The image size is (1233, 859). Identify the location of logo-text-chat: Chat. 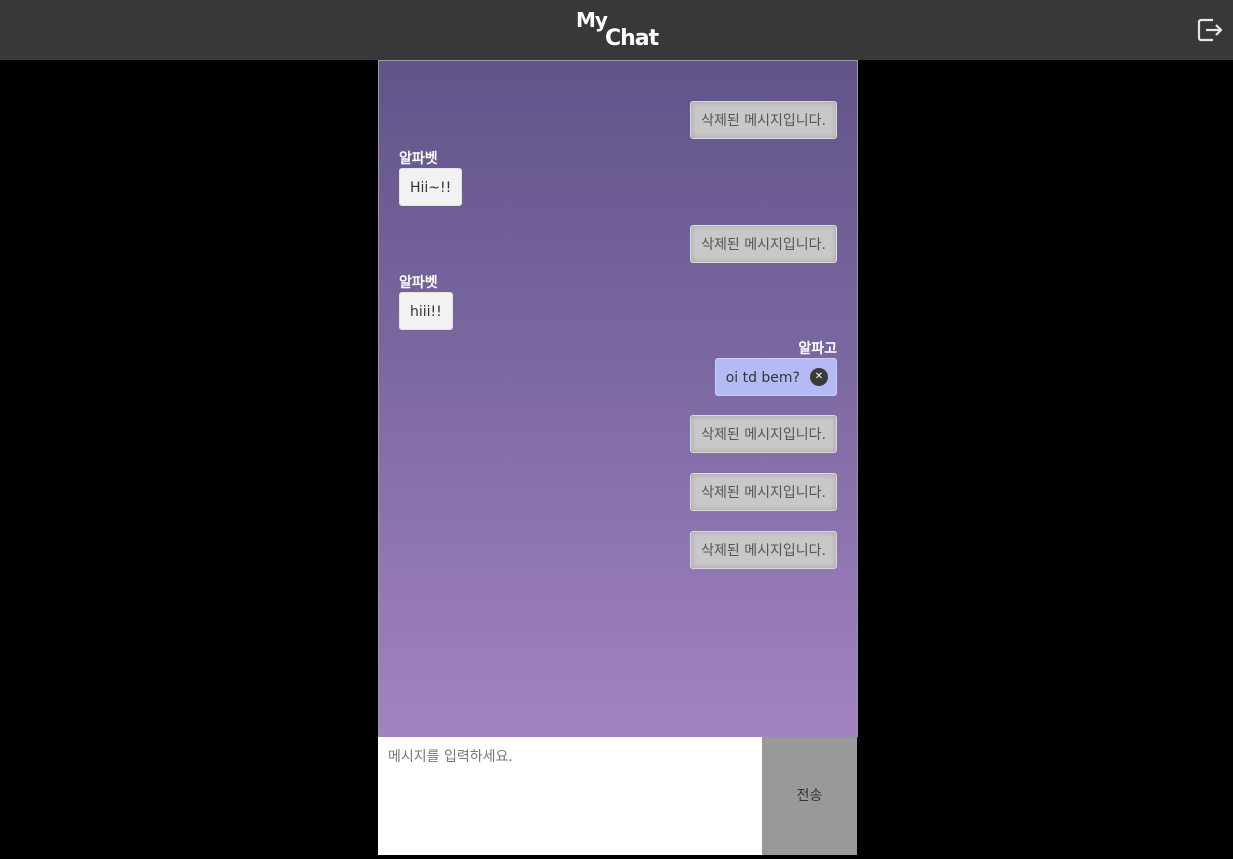
(632, 38).